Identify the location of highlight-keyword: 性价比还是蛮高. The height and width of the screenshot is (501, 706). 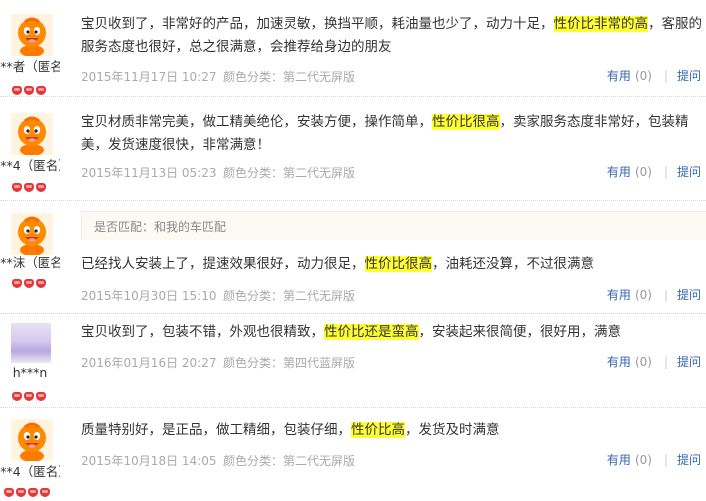
(371, 332).